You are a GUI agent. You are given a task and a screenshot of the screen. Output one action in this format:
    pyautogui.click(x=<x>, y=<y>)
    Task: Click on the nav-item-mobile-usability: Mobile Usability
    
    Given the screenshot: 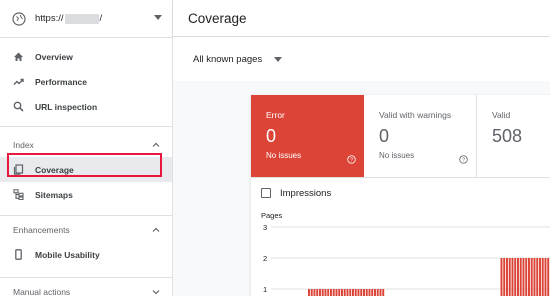 What is the action you would take?
    pyautogui.click(x=86, y=254)
    